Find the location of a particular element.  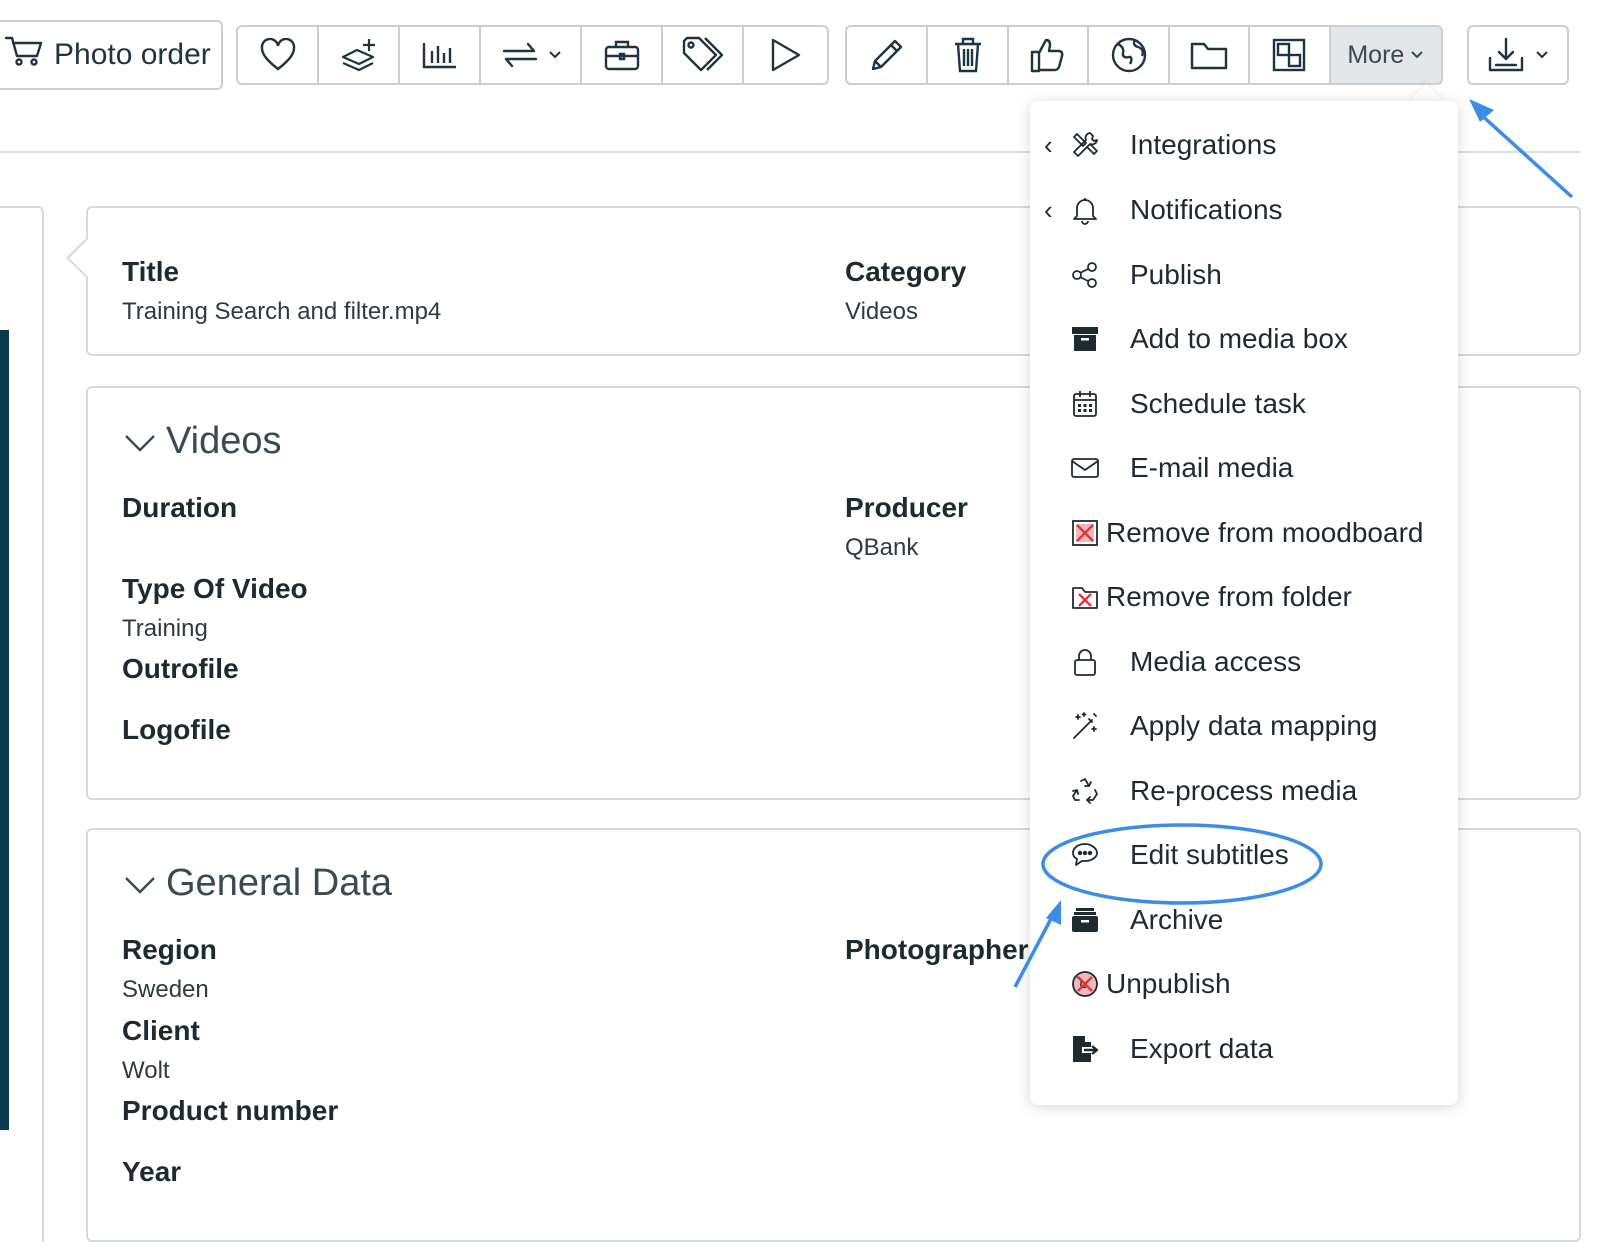

menu-item-publish: Publish is located at coordinates (1244, 275).